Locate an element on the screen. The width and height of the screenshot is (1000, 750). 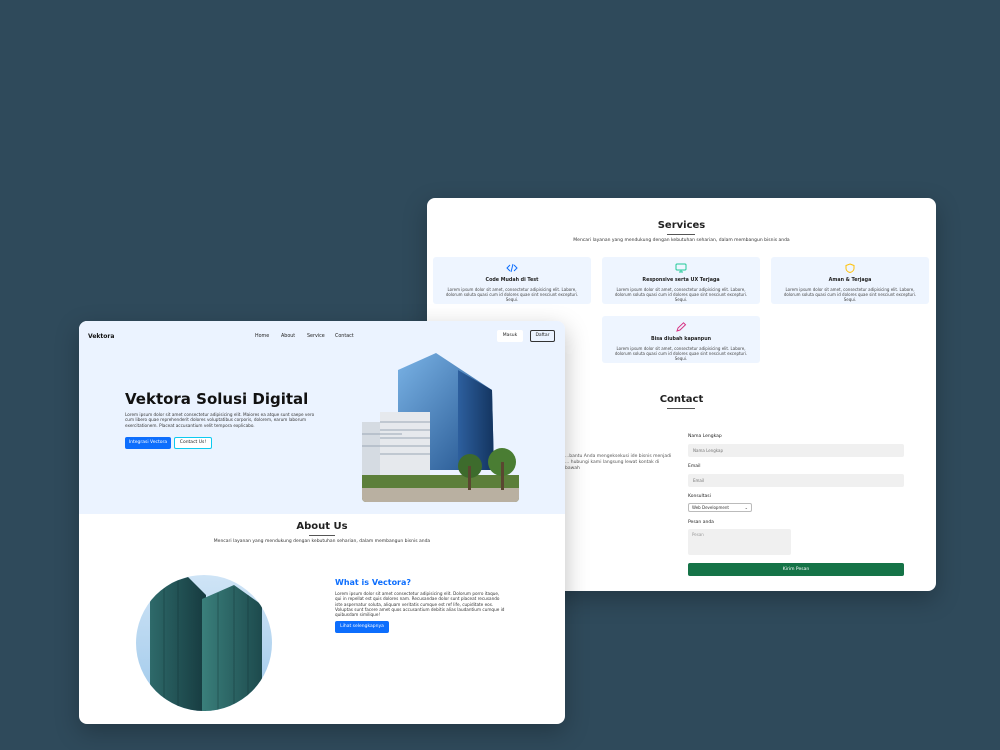
nav-home: Home is located at coordinates (262, 336).